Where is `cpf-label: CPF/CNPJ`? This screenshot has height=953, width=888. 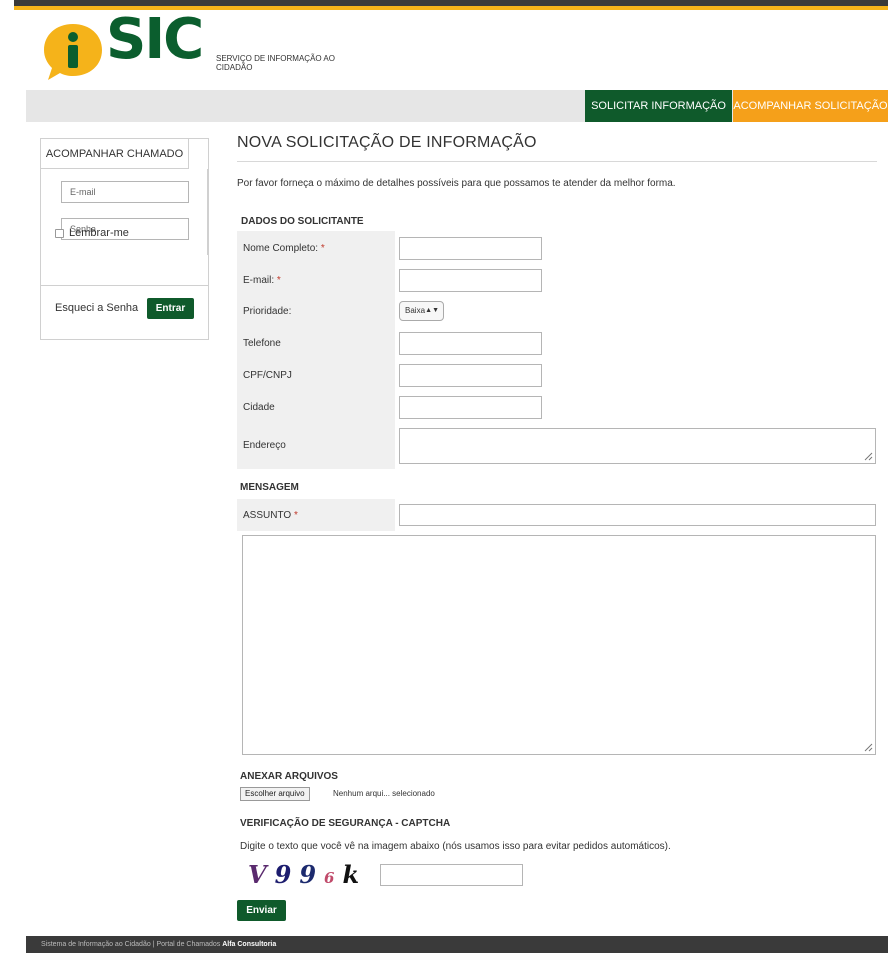
cpf-label: CPF/CNPJ is located at coordinates (267, 375).